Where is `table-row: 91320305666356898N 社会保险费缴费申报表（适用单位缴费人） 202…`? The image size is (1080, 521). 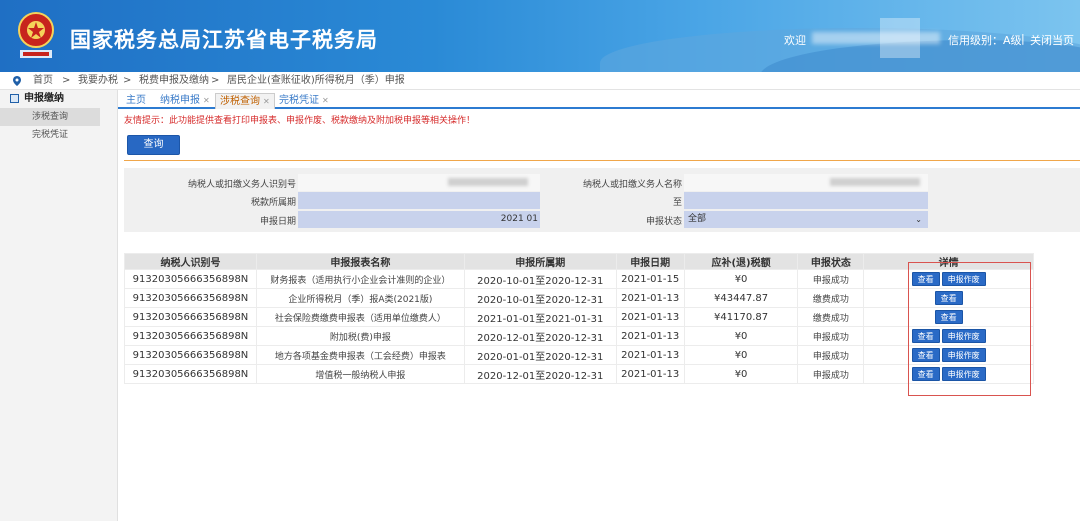 table-row: 91320305666356898N 社会保险费缴费申报表（适用单位缴费人） 202… is located at coordinates (579, 317).